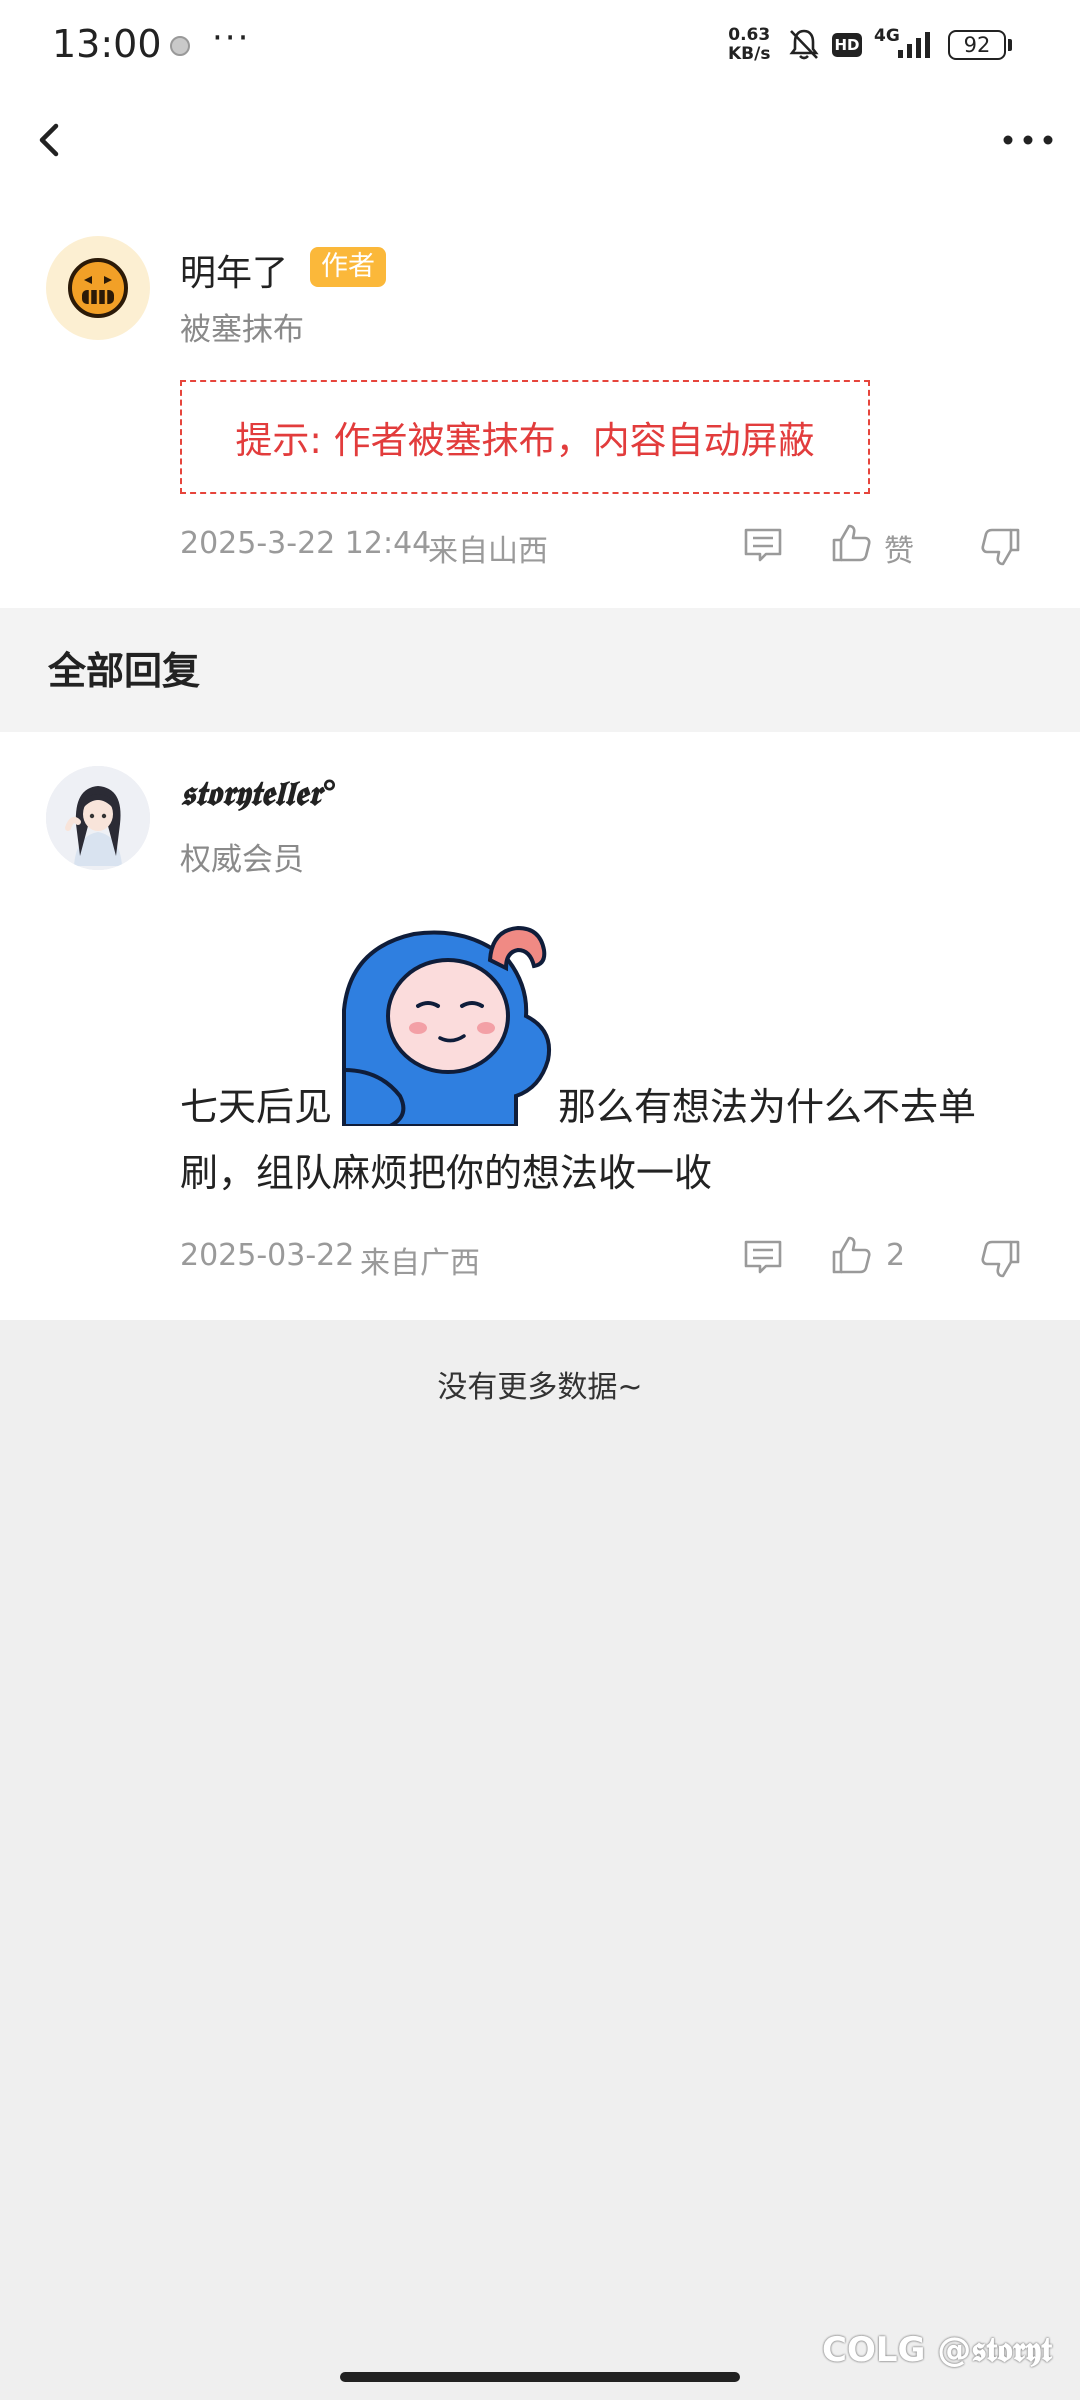 The height and width of the screenshot is (2400, 1080). Describe the element at coordinates (348, 267) in the screenshot. I see `author-badge: 作者` at that location.